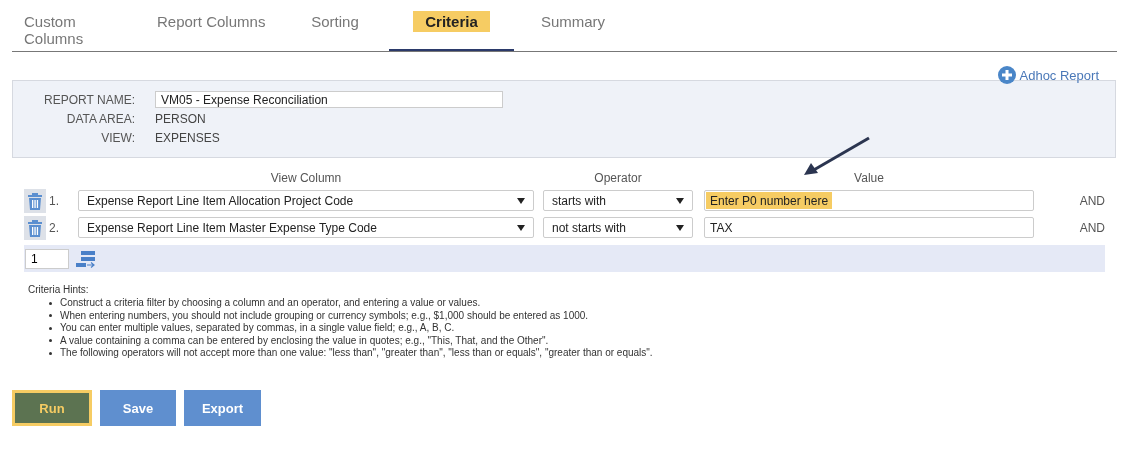  I want to click on tab: Criteria, so click(451, 25).